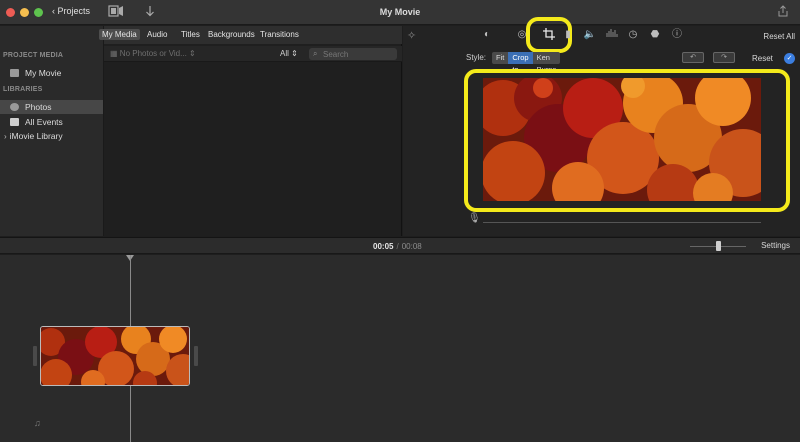  What do you see at coordinates (115, 356) in the screenshot?
I see `timeline-clip` at bounding box center [115, 356].